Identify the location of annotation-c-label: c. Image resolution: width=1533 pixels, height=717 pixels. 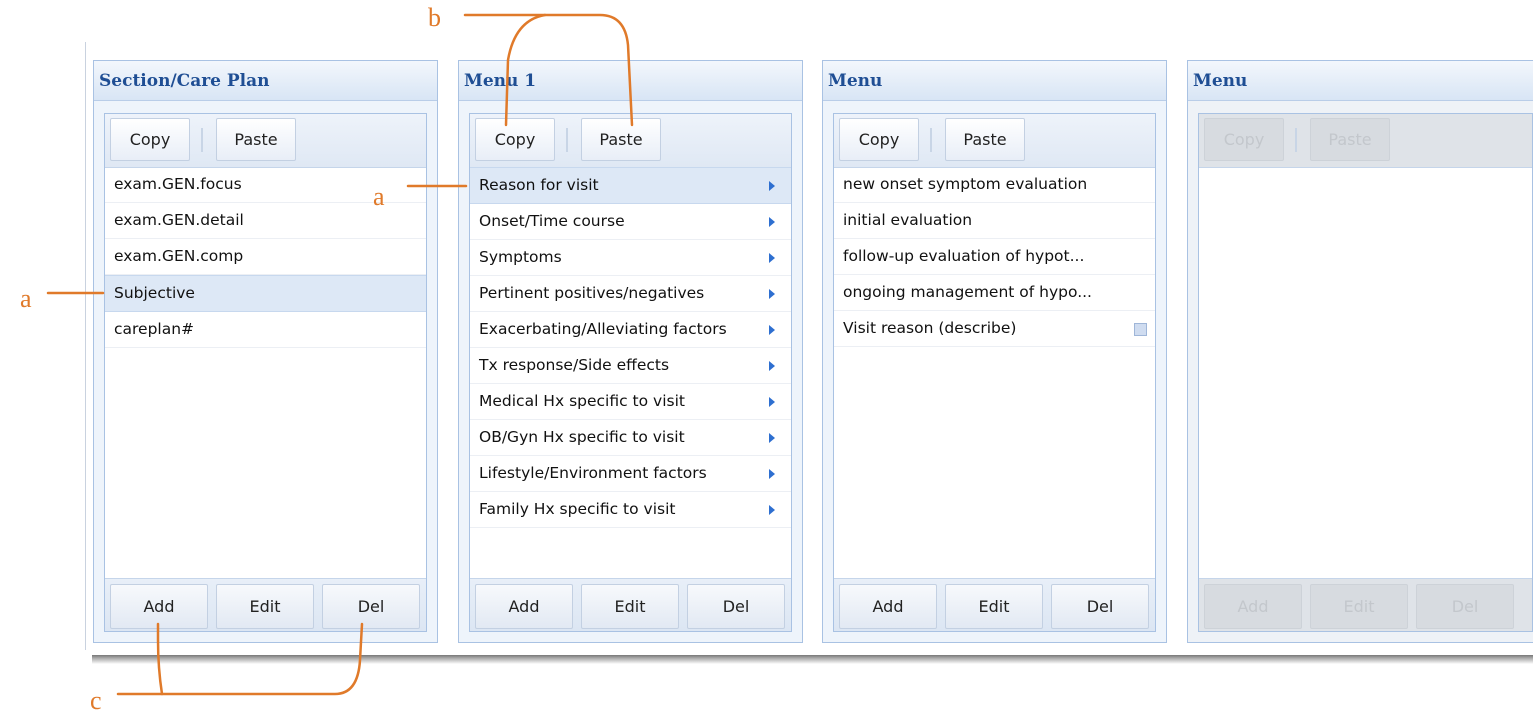
(96, 700).